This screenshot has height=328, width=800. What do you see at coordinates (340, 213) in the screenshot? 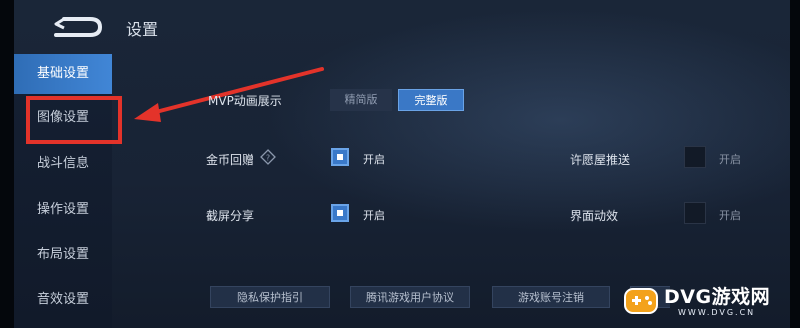
I see `screenshot-share-checkbox` at bounding box center [340, 213].